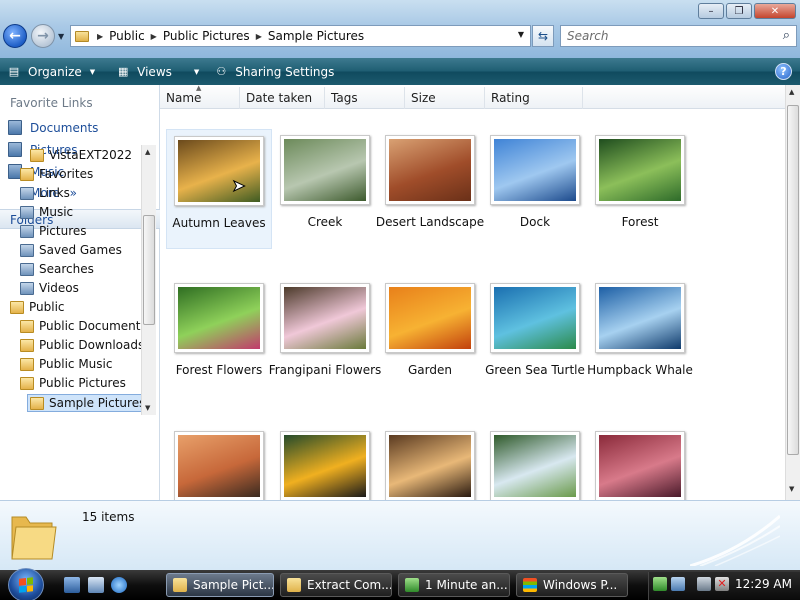 The image size is (800, 600). What do you see at coordinates (127, 36) in the screenshot?
I see `breadcrumb-public: Public` at bounding box center [127, 36].